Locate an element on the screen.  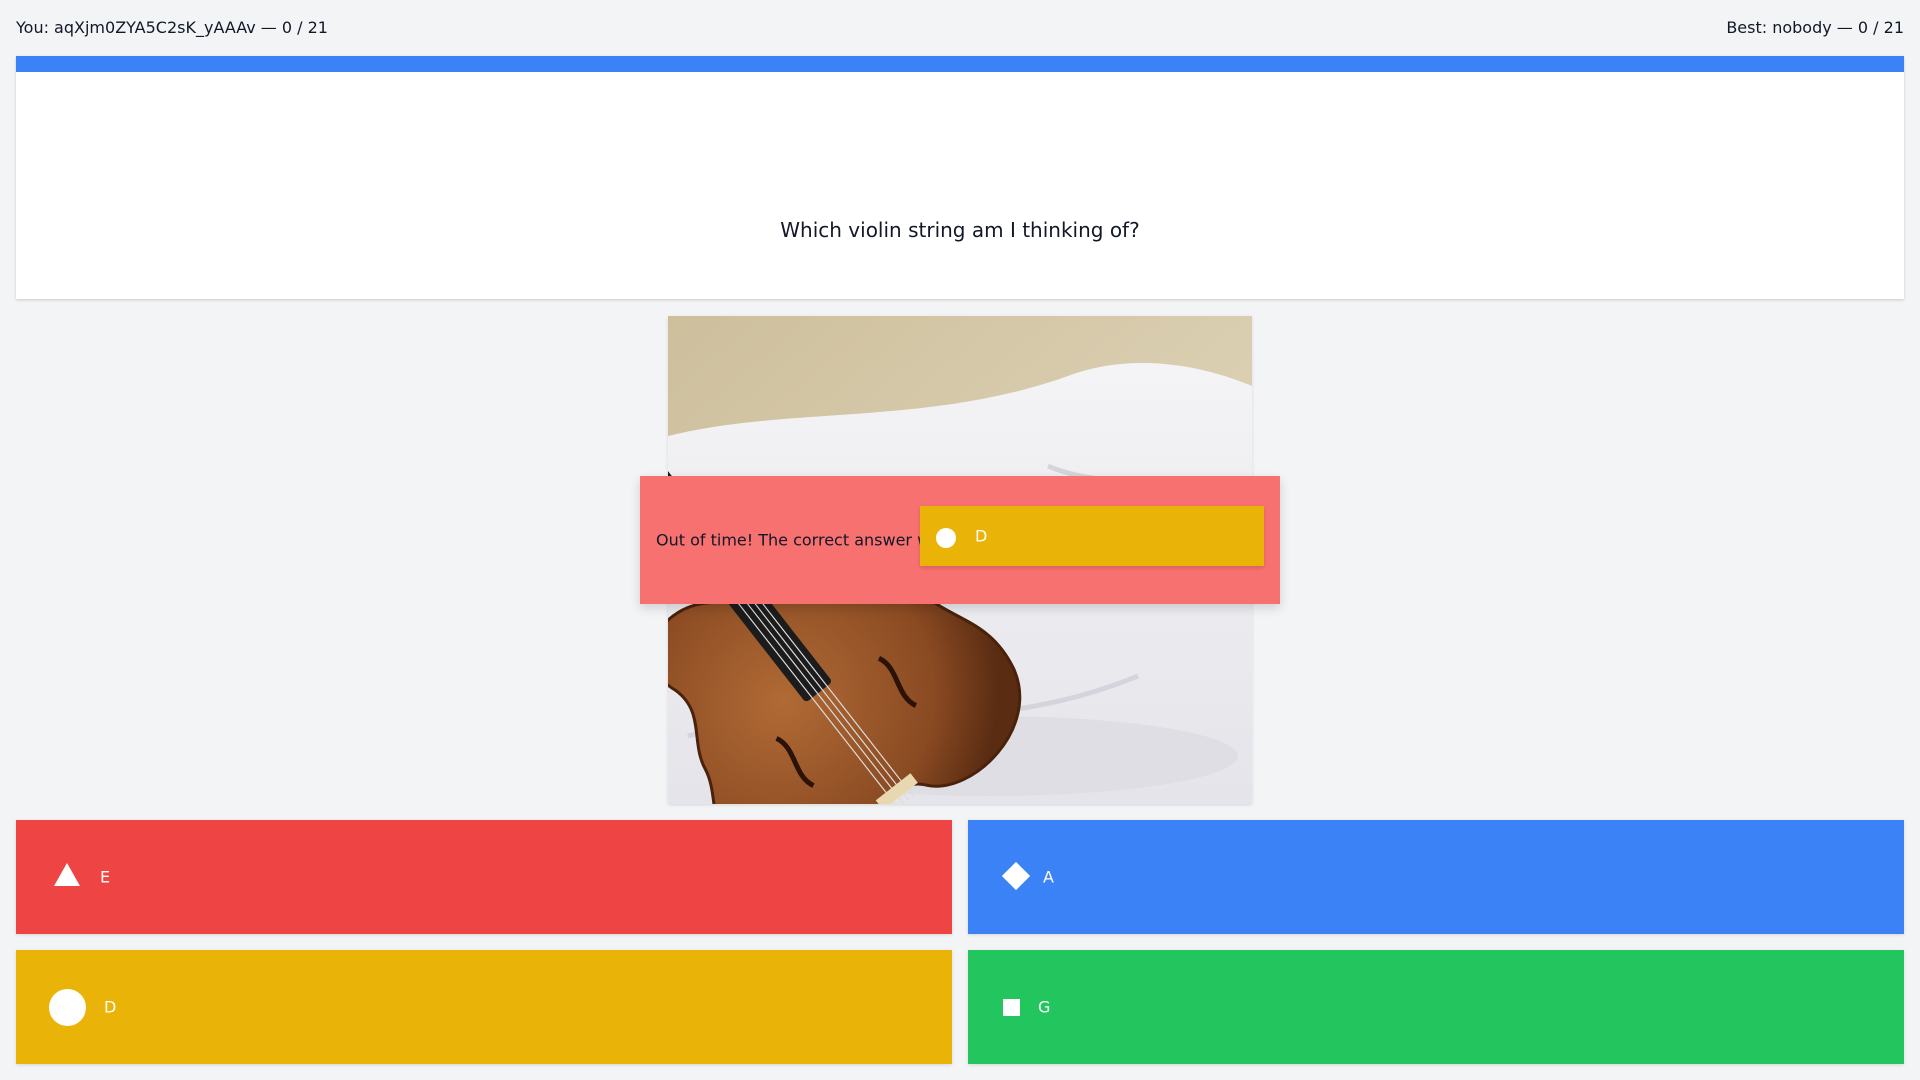
result-message: Out of time! The correct answer was is located at coordinates (802, 540).